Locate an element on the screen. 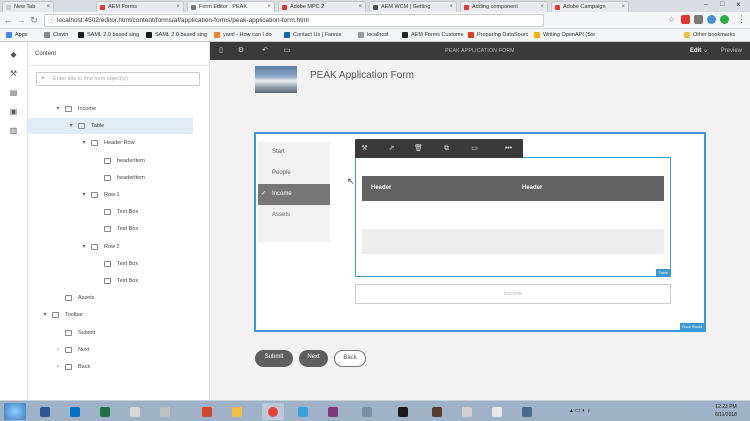 The image size is (750, 421). bookmark: AEM Forms Custome is located at coordinates (433, 35).